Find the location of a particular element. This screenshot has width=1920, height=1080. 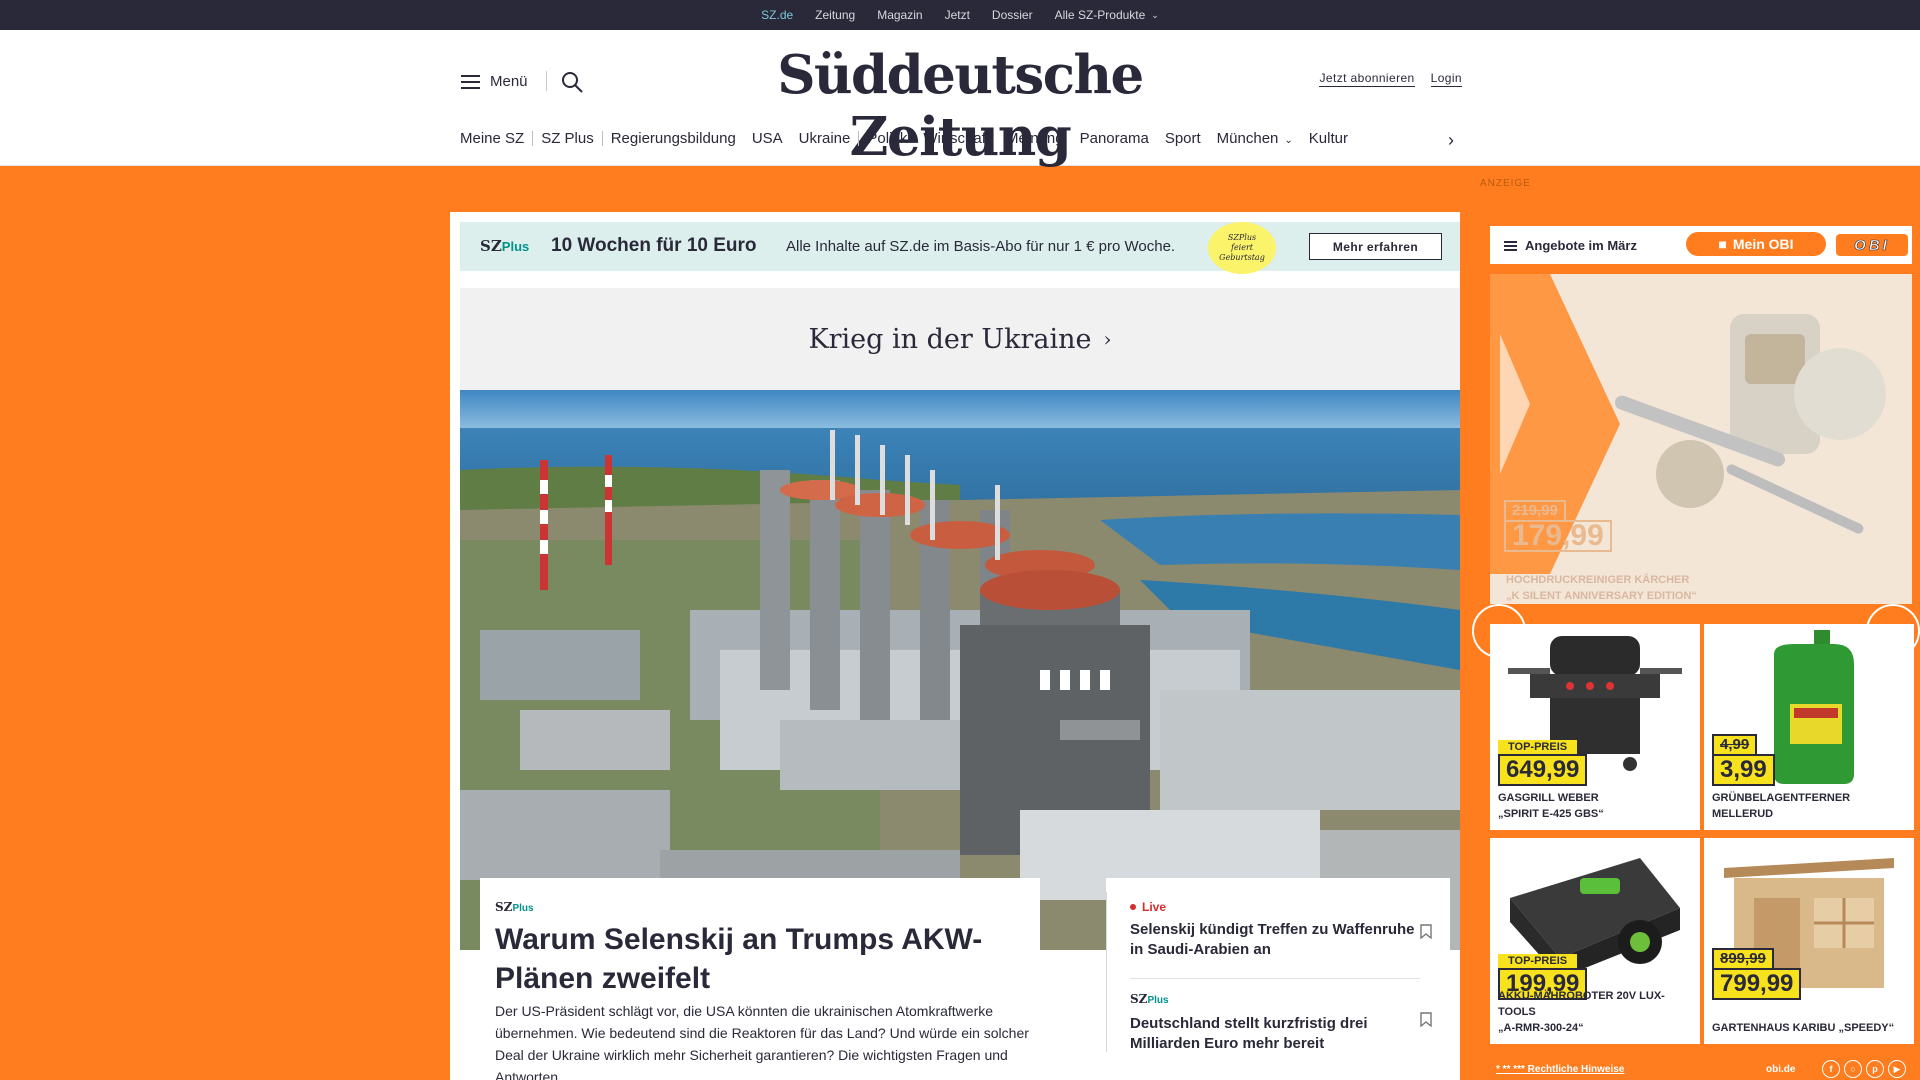

nav-item-regierungsbildung: Regierungsbildung is located at coordinates (673, 138).